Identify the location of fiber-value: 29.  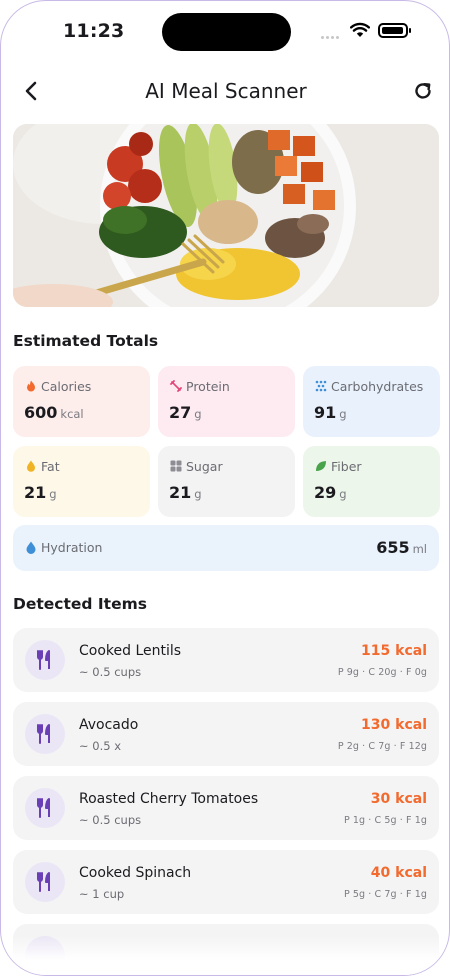
(325, 492).